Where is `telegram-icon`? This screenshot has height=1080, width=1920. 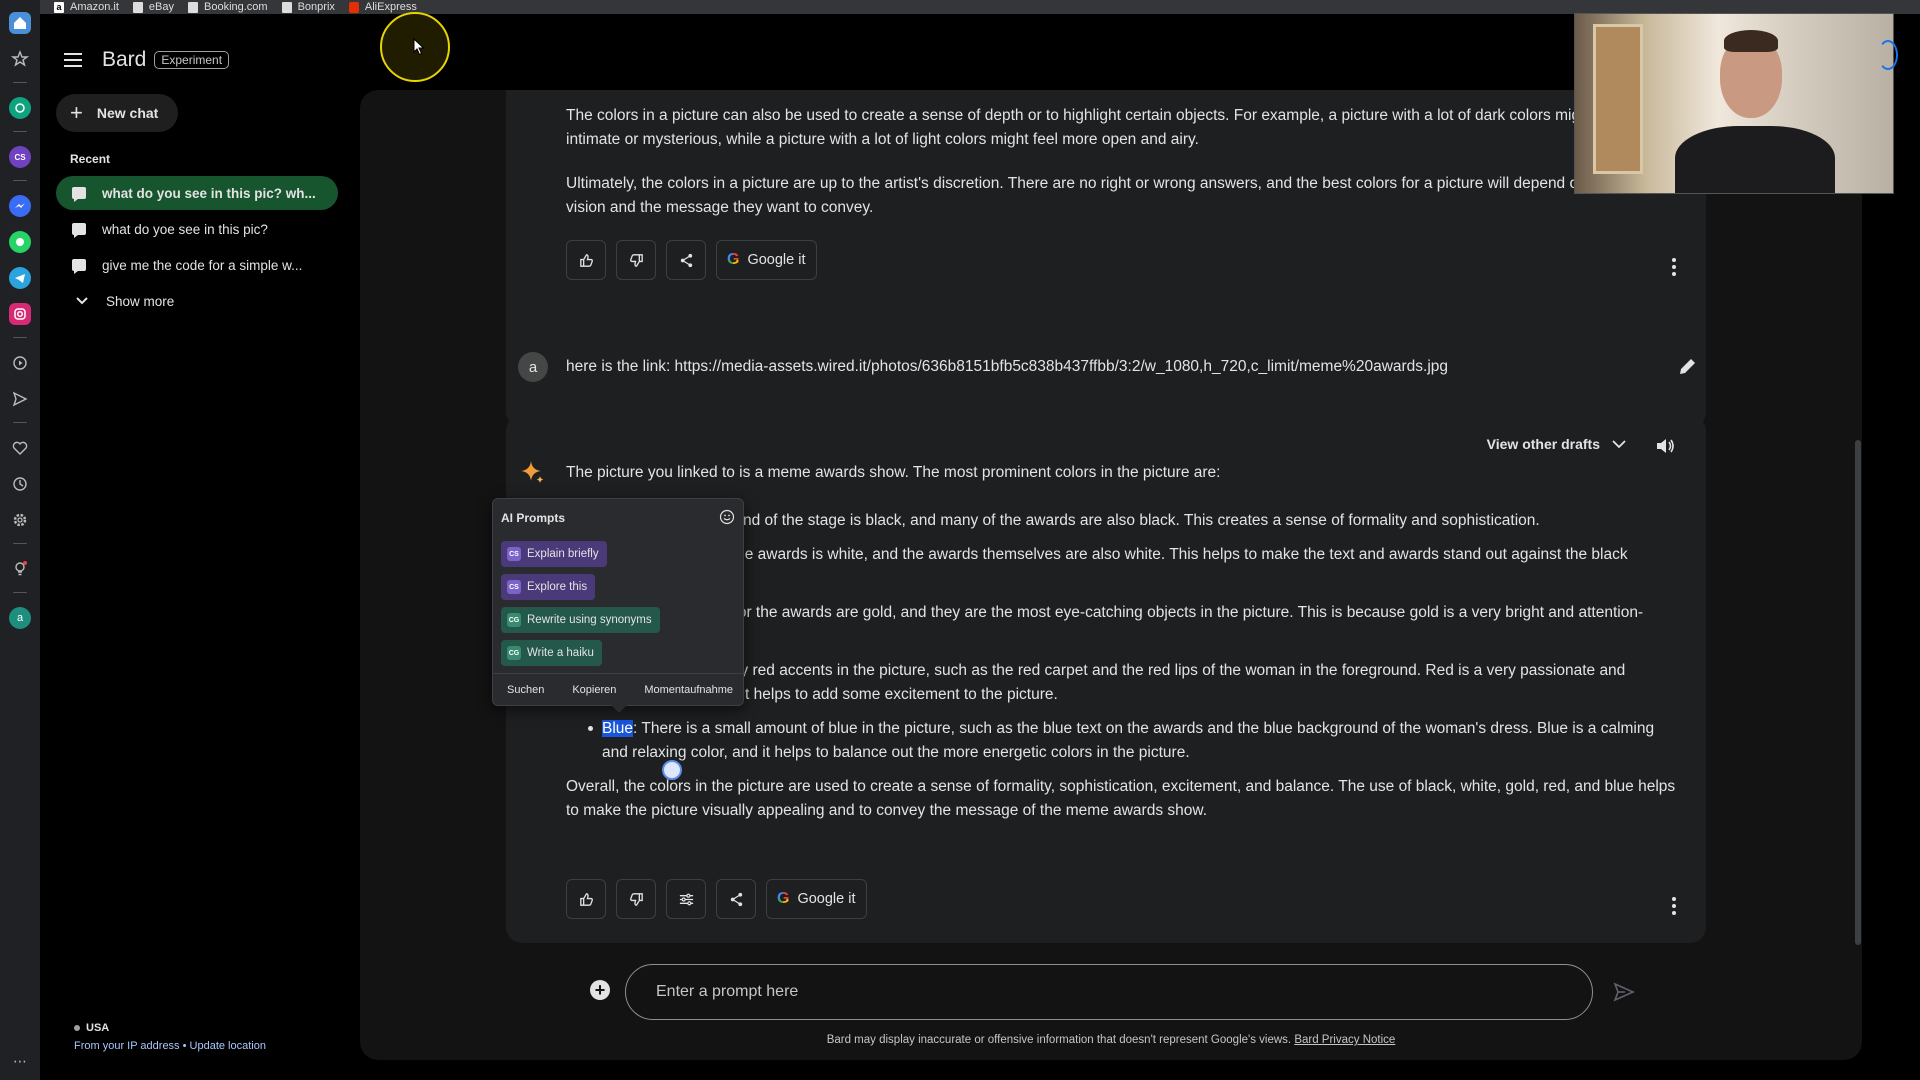 telegram-icon is located at coordinates (20, 278).